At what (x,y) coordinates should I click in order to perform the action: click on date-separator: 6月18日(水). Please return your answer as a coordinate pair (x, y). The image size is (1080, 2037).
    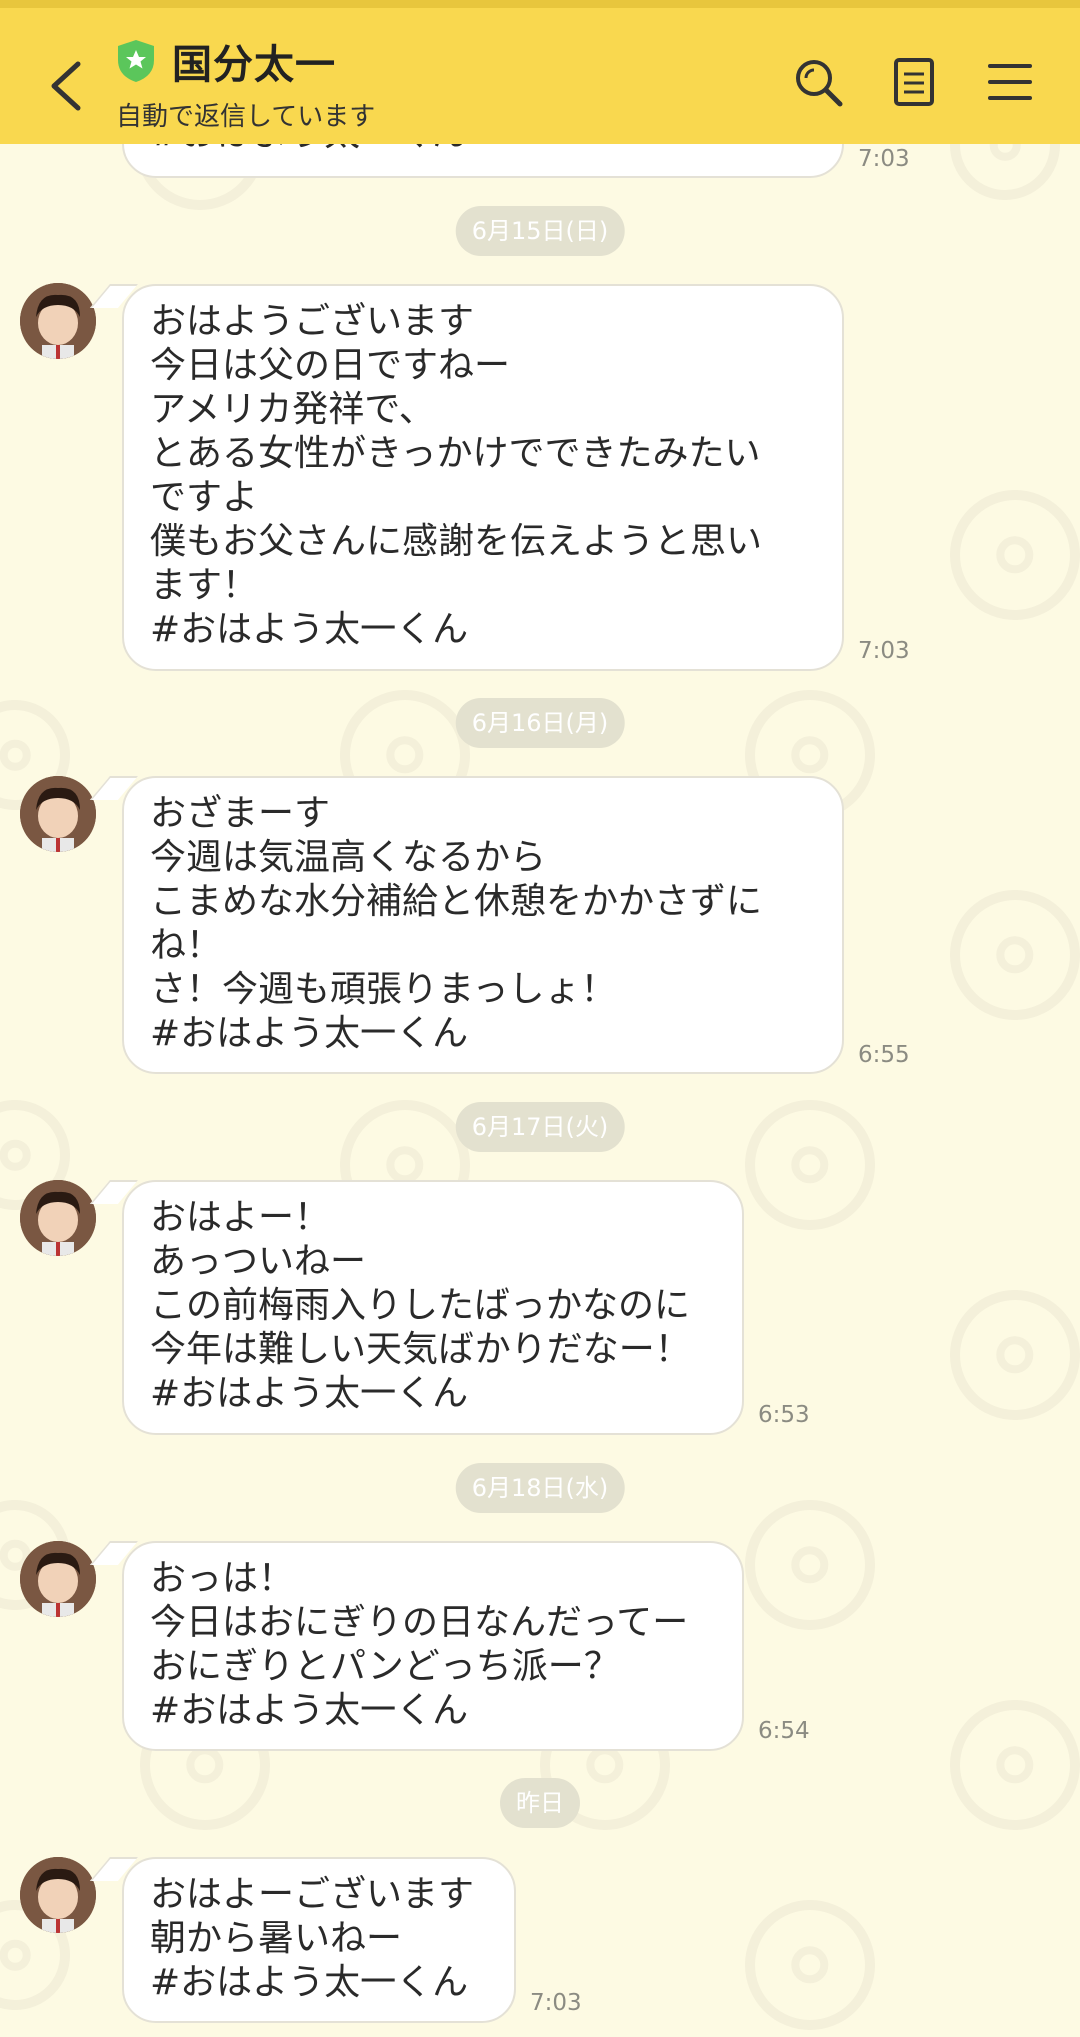
    Looking at the image, I should click on (540, 1488).